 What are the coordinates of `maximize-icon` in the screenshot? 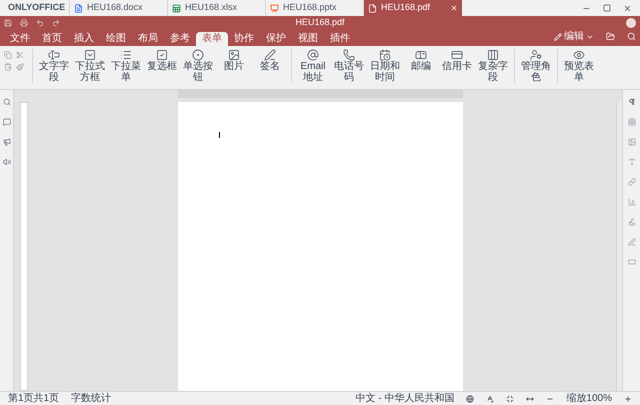 It's located at (607, 8).